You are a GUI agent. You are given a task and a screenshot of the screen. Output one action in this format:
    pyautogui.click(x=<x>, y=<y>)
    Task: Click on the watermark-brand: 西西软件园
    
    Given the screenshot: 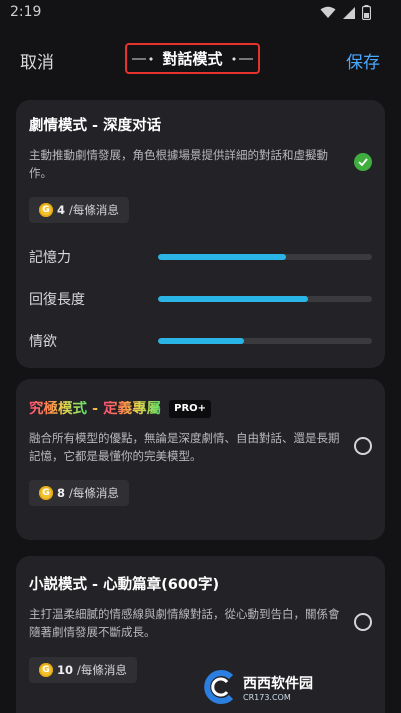 What is the action you would take?
    pyautogui.click(x=278, y=683)
    